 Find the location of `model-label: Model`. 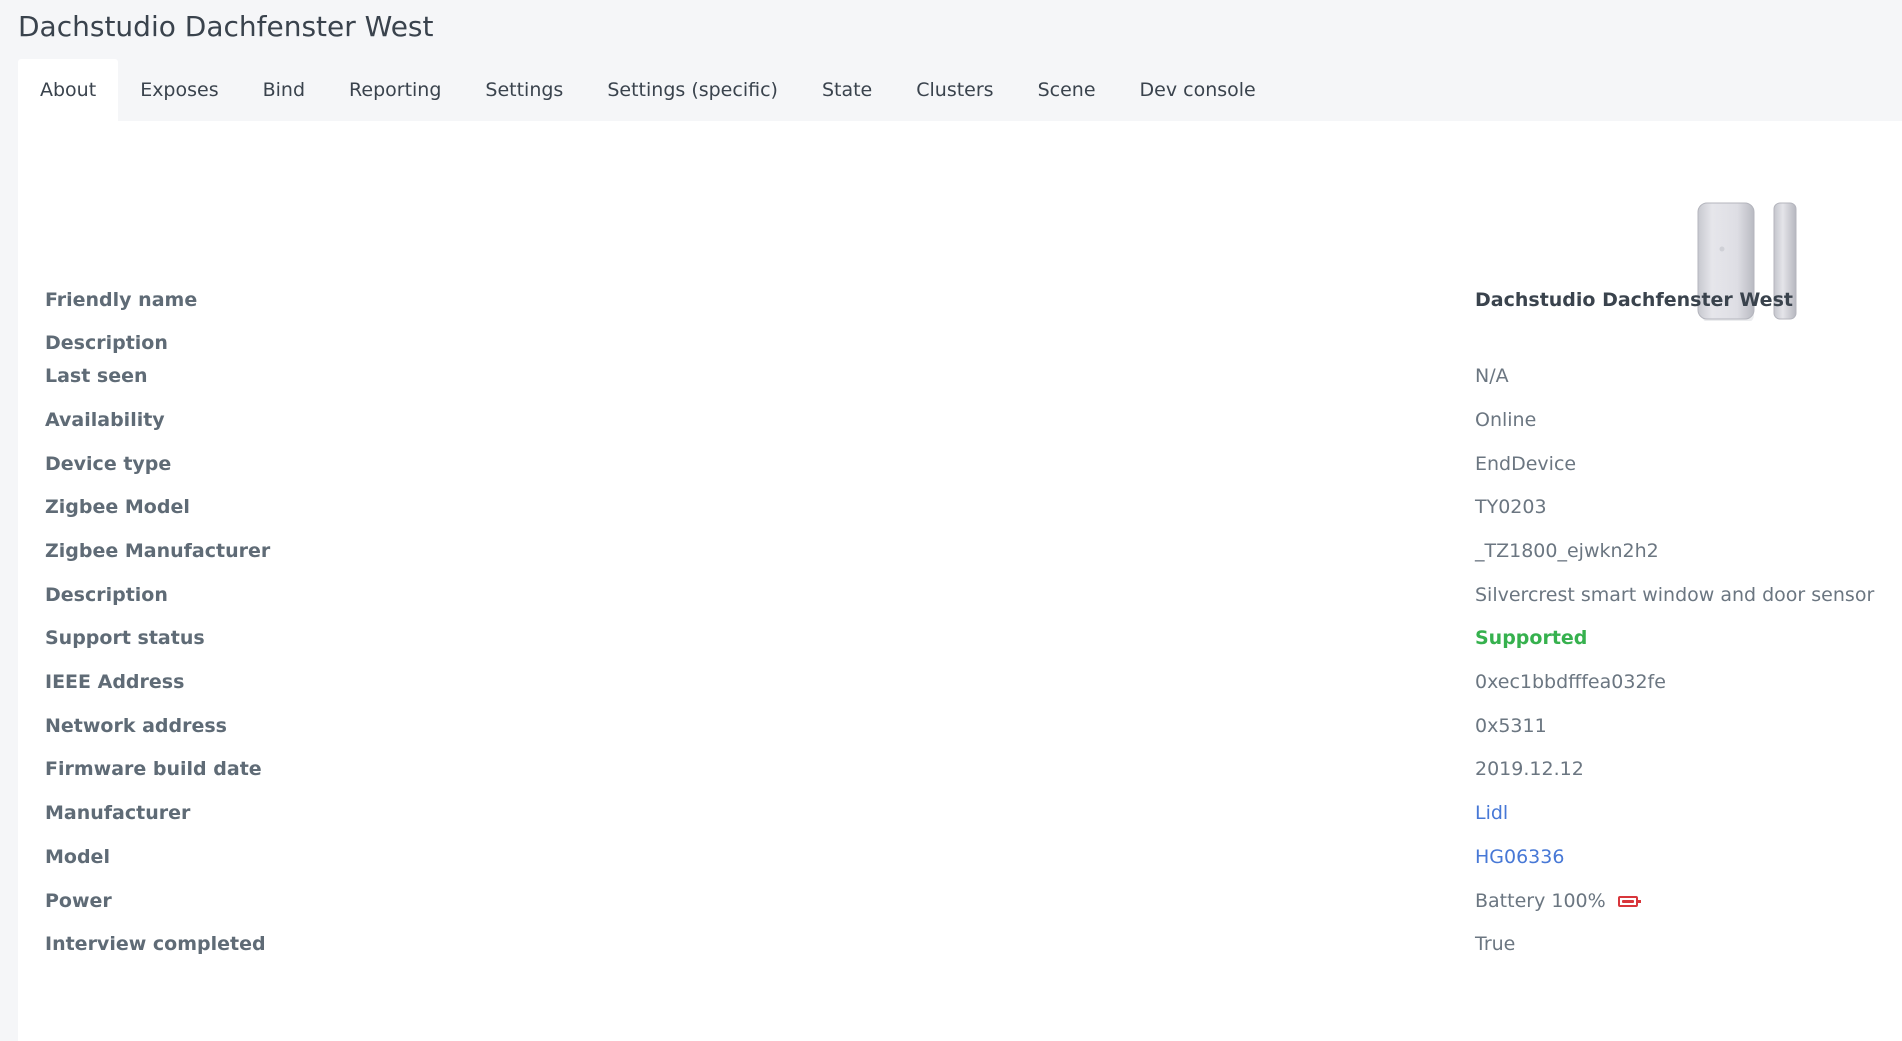

model-label: Model is located at coordinates (77, 857).